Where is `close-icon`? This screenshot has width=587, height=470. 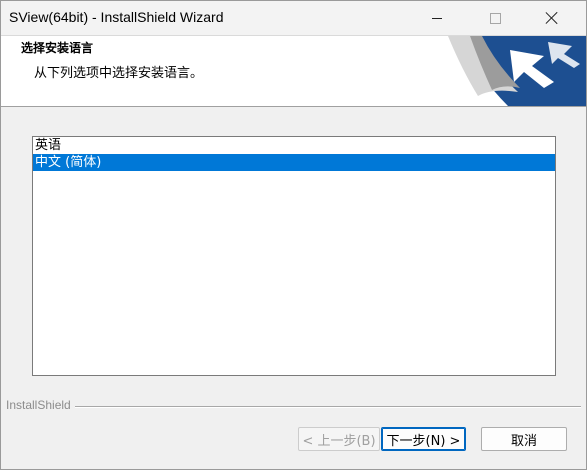 close-icon is located at coordinates (552, 18).